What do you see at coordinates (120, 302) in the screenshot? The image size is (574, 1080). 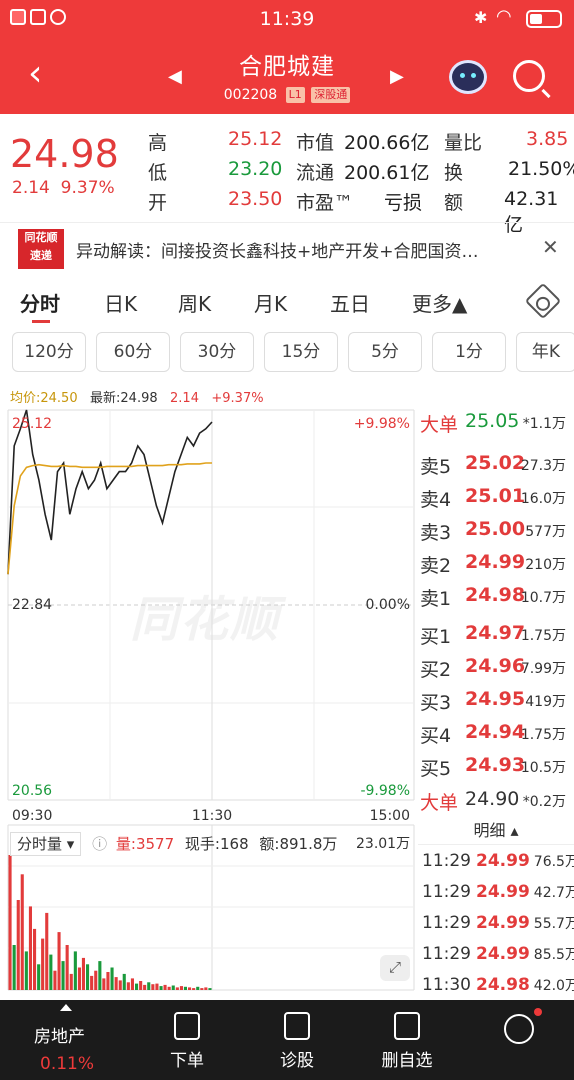 I see `tab-daily-k: 日K` at bounding box center [120, 302].